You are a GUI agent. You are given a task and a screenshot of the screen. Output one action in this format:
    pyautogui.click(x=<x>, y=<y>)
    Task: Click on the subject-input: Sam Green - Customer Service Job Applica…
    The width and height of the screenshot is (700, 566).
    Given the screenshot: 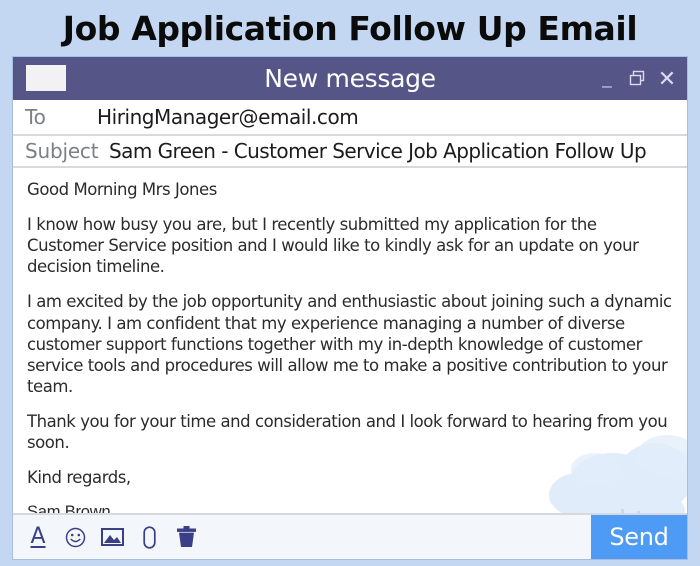 What is the action you would take?
    pyautogui.click(x=378, y=151)
    